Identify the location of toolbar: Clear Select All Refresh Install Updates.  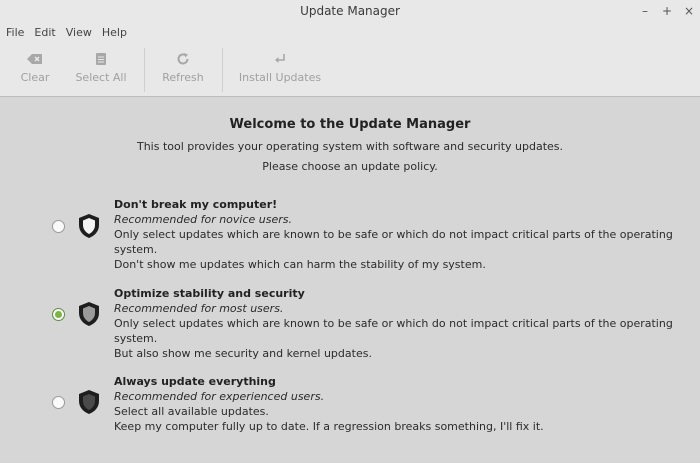
(350, 69).